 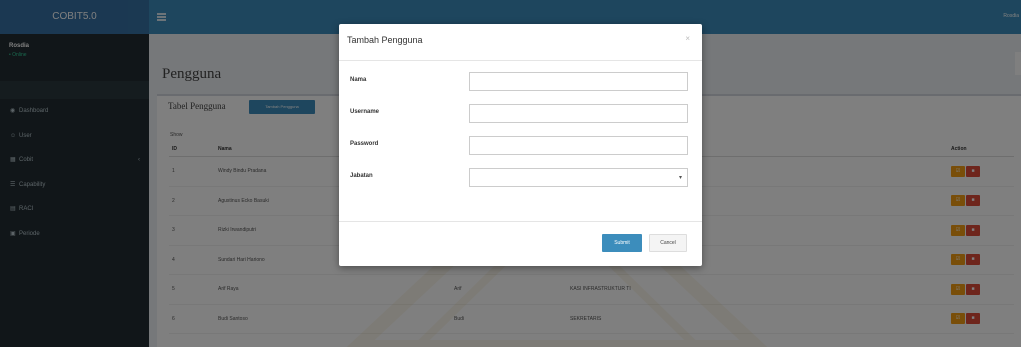 I want to click on chevron-down-icon: ▾, so click(x=680, y=178).